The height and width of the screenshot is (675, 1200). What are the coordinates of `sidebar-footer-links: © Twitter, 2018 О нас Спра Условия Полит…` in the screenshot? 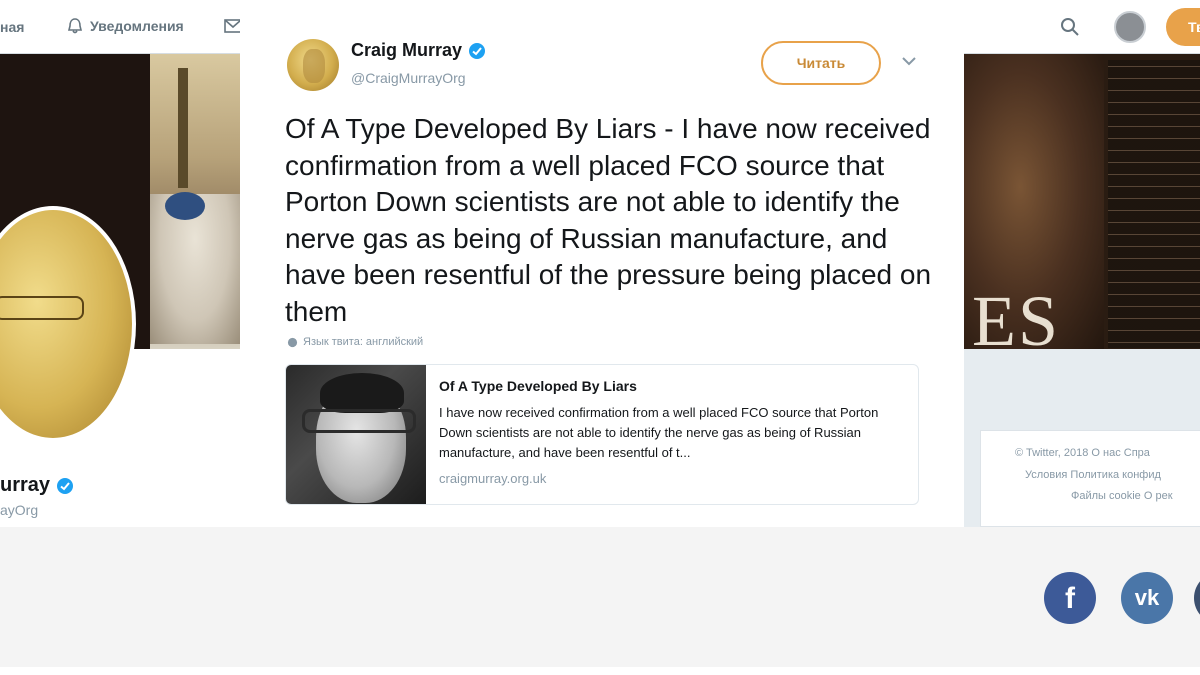 It's located at (1090, 478).